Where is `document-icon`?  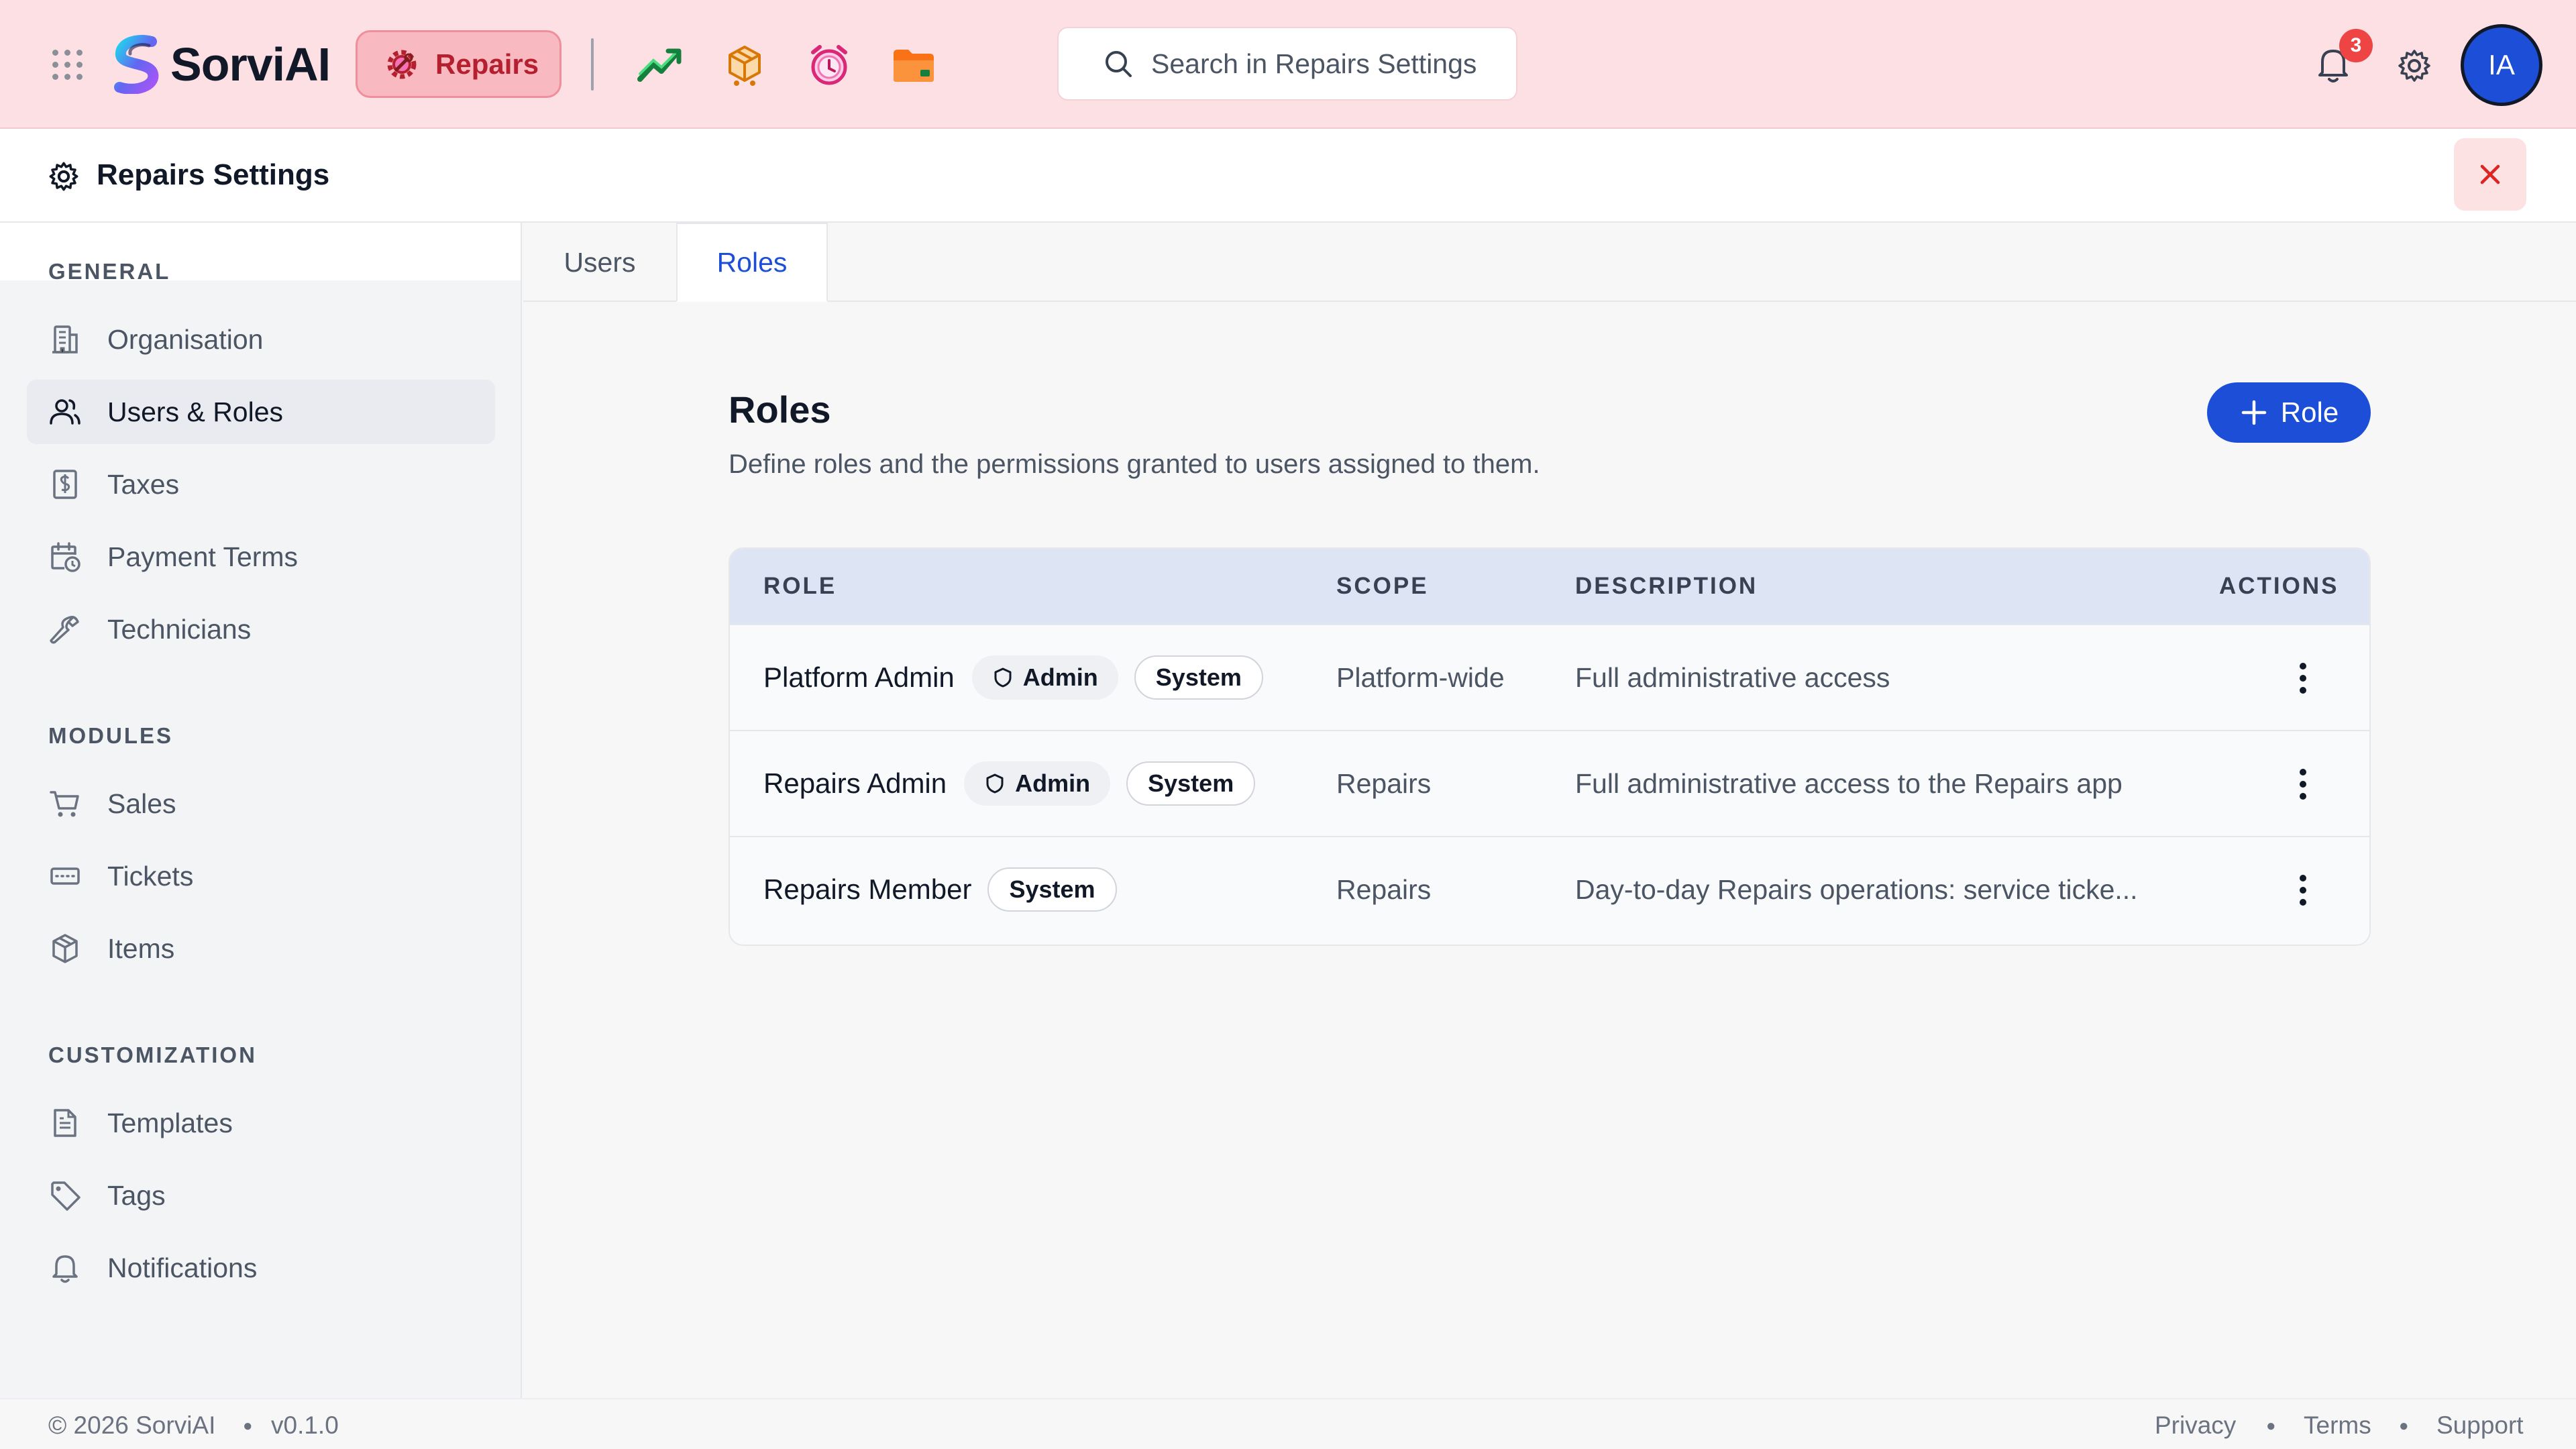 document-icon is located at coordinates (65, 1123).